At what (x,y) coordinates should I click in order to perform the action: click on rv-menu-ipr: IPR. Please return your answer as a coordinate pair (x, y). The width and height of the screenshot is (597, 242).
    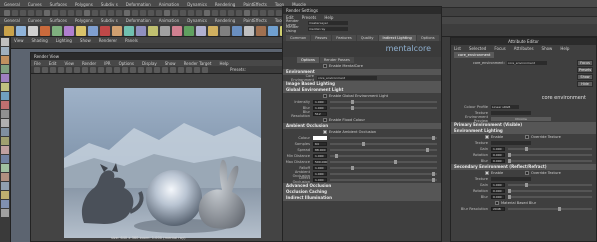
    Looking at the image, I should click on (107, 63).